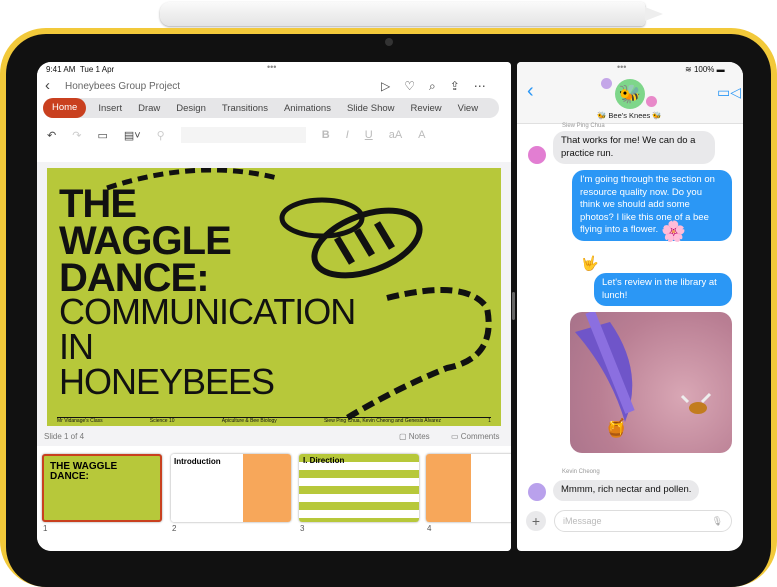 The height and width of the screenshot is (587, 777). I want to click on format-painter-icon: ⚲, so click(161, 135).